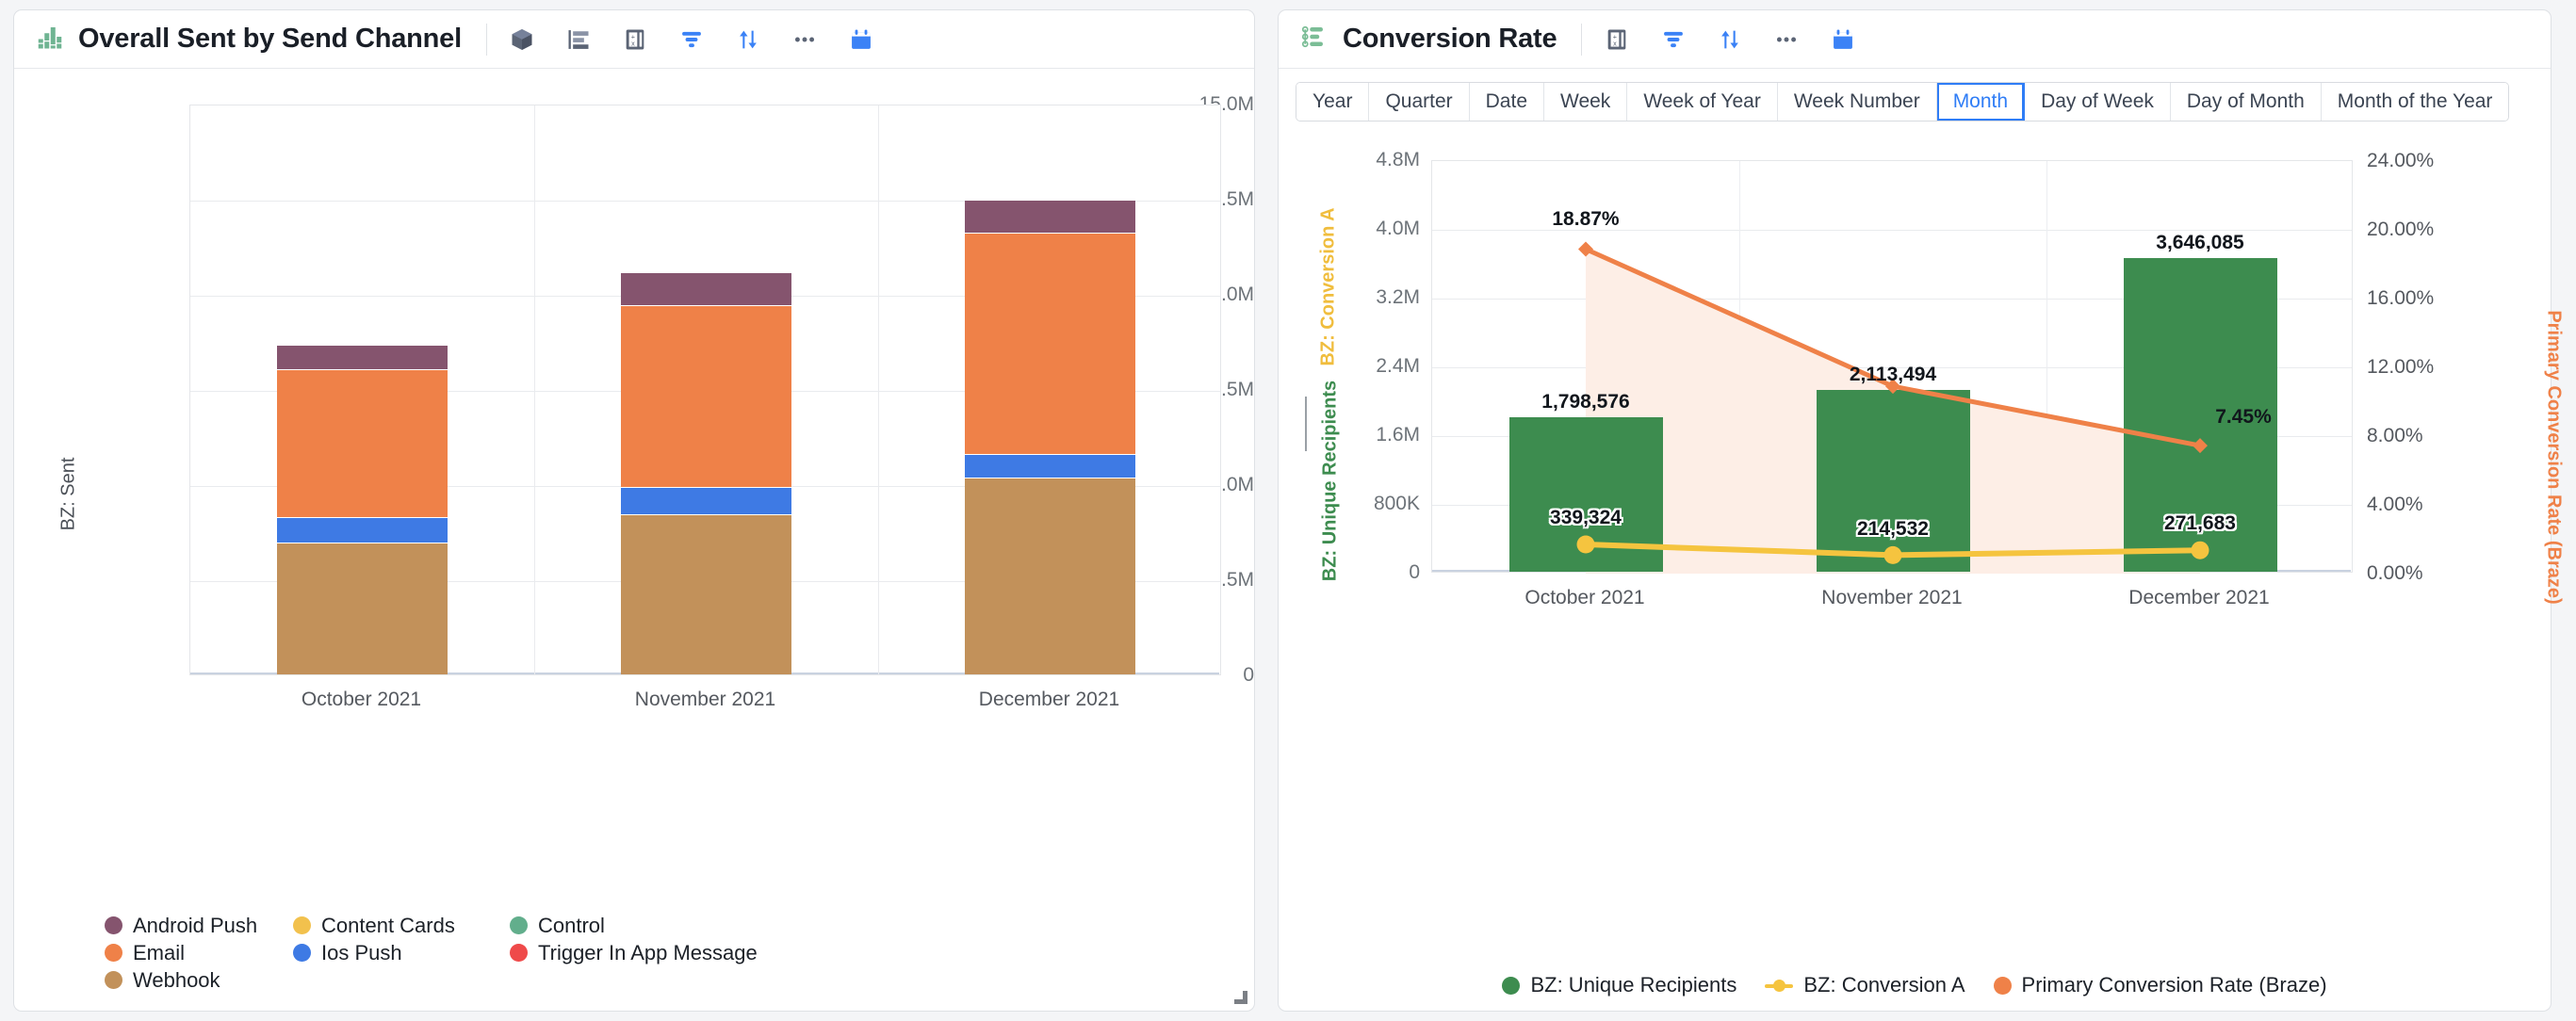 The width and height of the screenshot is (2576, 1021). What do you see at coordinates (199, 952) in the screenshot?
I see `legend-item-email: Email` at bounding box center [199, 952].